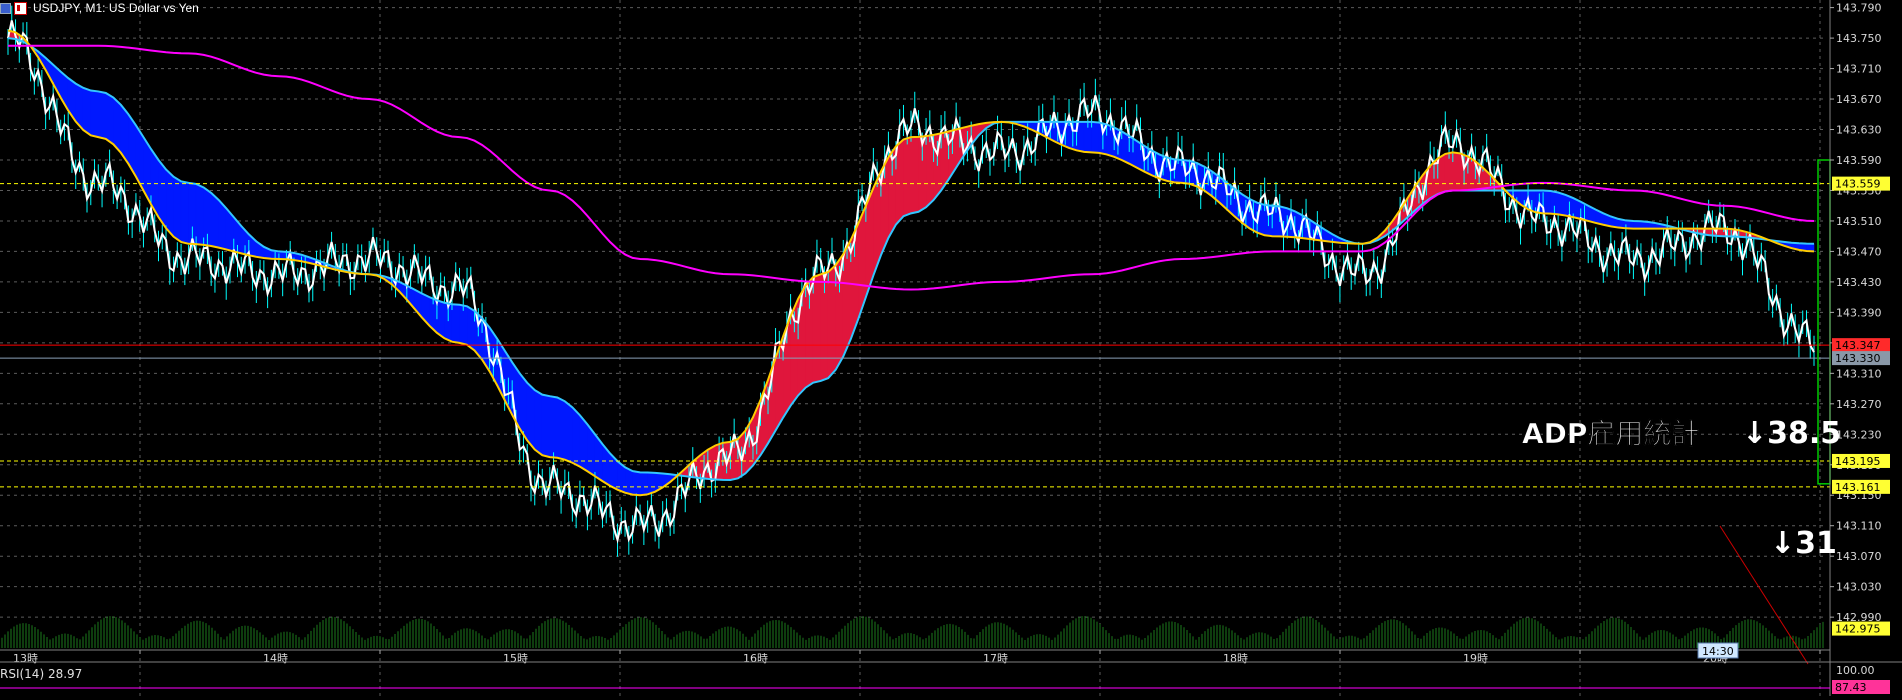  I want to click on time-tick-label: 17時, so click(995, 658).